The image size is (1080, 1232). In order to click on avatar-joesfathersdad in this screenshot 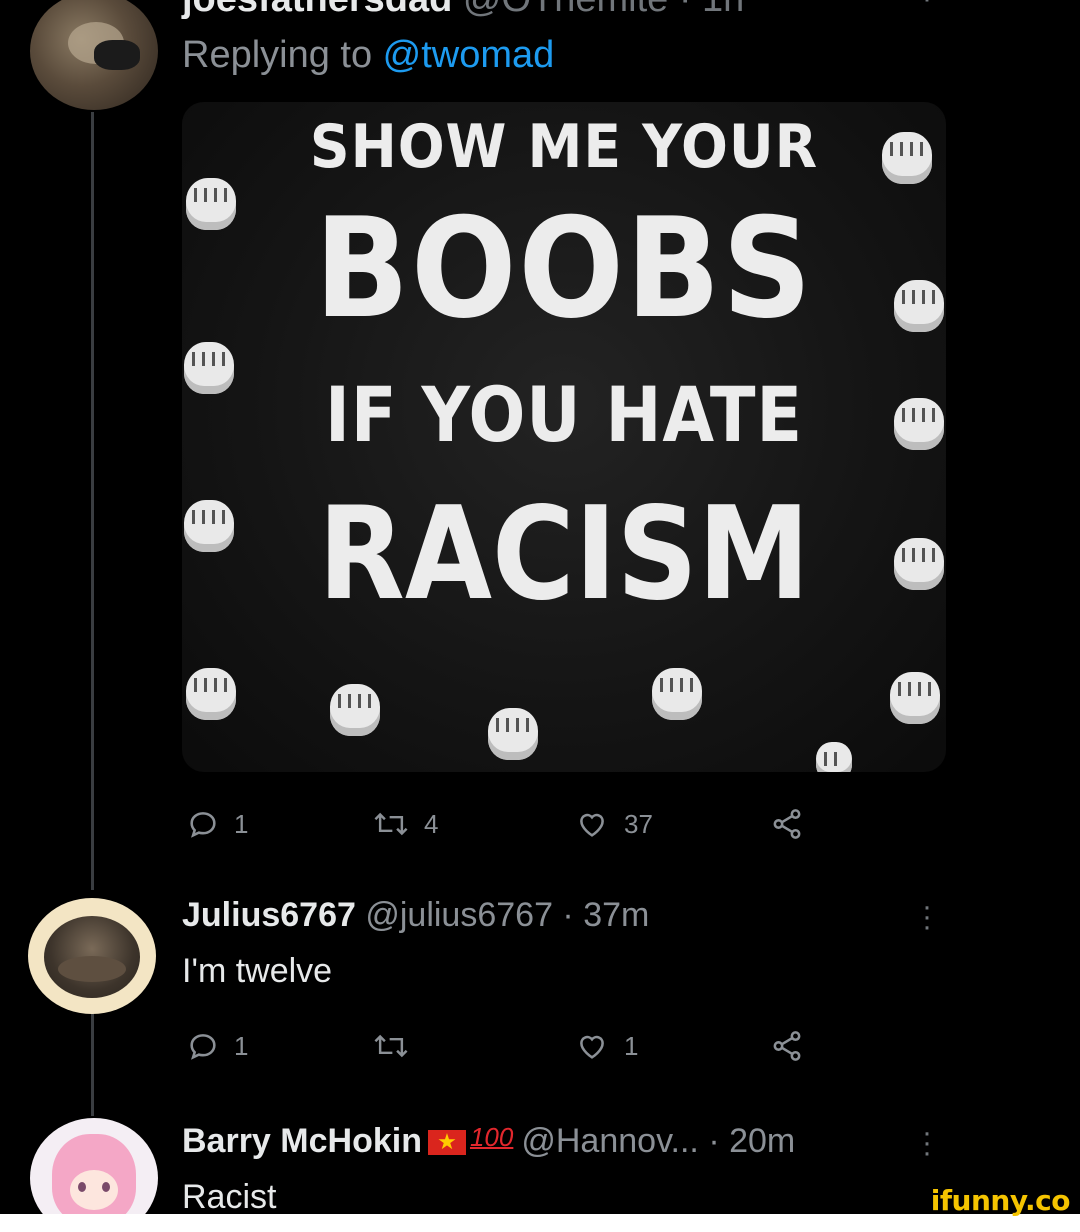, I will do `click(94, 55)`.